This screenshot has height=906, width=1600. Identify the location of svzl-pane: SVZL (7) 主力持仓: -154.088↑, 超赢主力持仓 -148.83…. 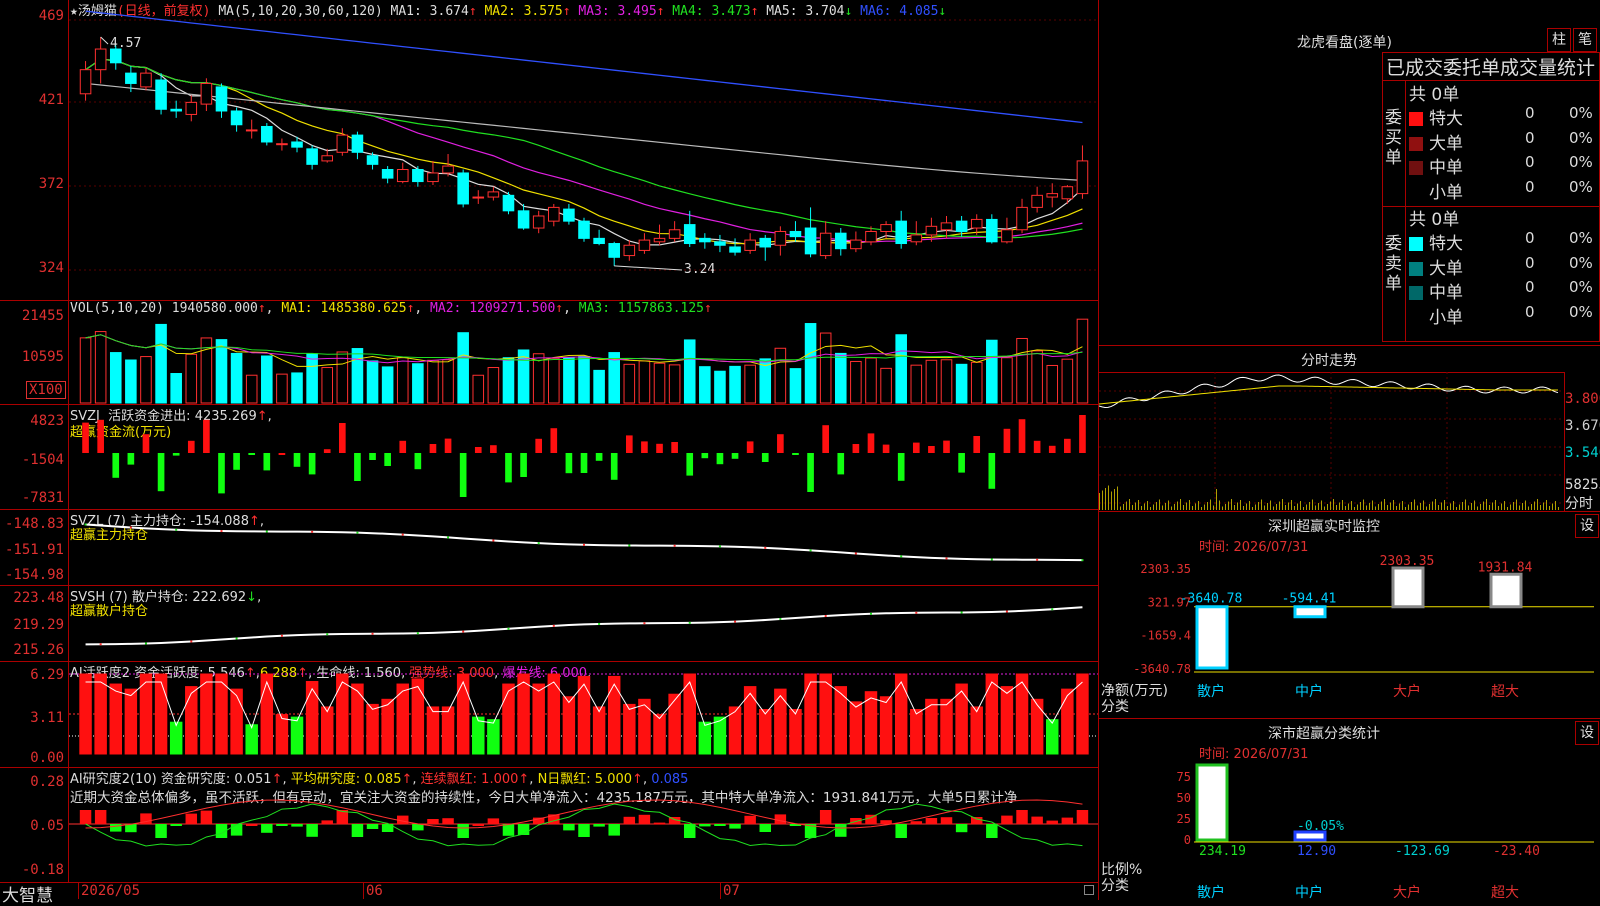
(549, 548).